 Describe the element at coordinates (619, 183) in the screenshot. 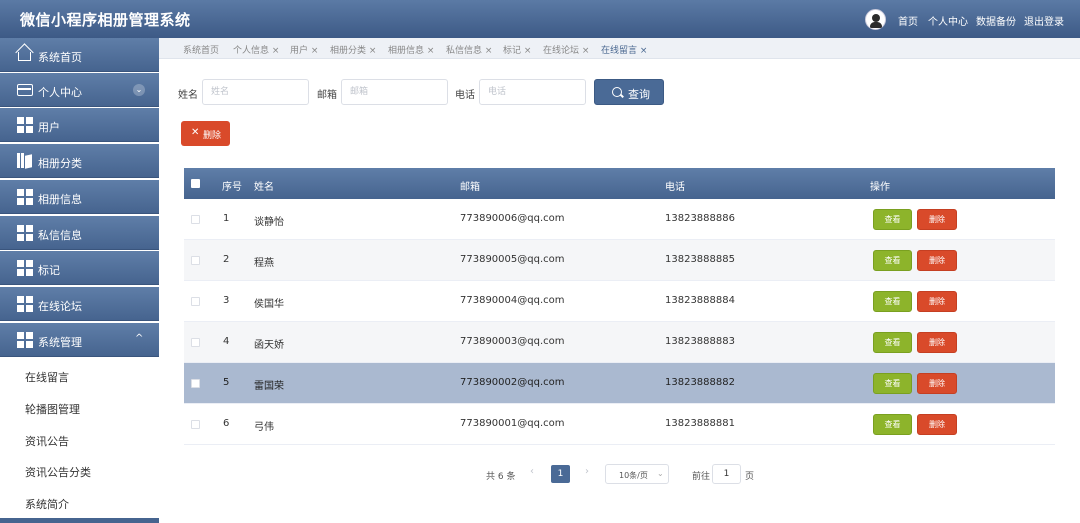

I see `table-header: 序号 姓名 邮箱 电话 操作` at that location.